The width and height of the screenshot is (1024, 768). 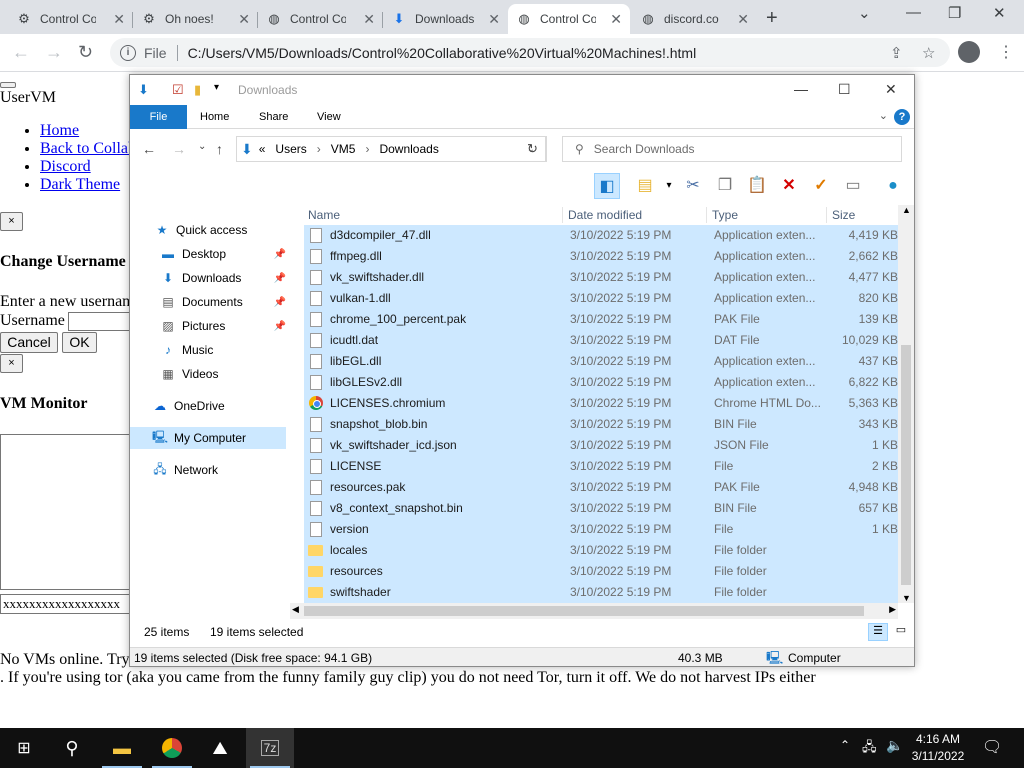 I want to click on tab-control-collab-2: ◍ Control Co ✕, so click(x=320, y=19).